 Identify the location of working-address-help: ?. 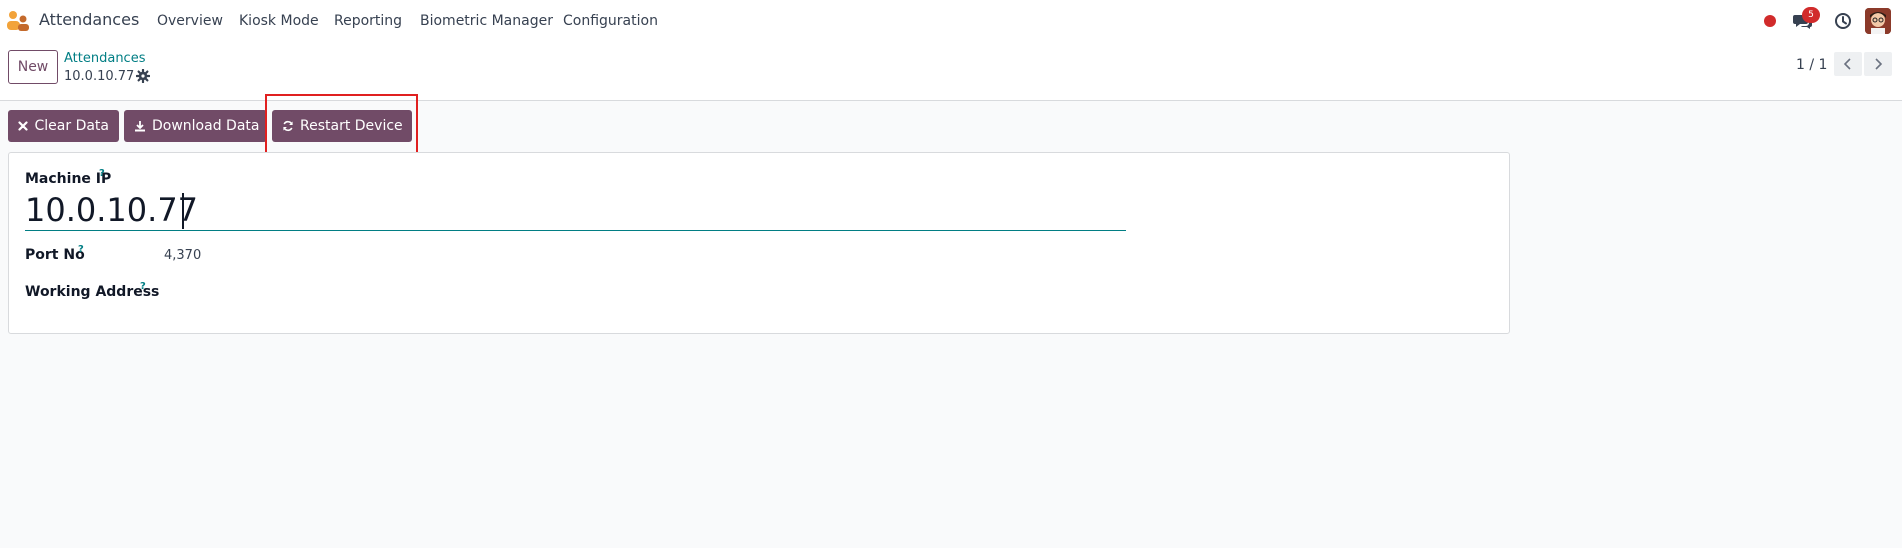
(143, 286).